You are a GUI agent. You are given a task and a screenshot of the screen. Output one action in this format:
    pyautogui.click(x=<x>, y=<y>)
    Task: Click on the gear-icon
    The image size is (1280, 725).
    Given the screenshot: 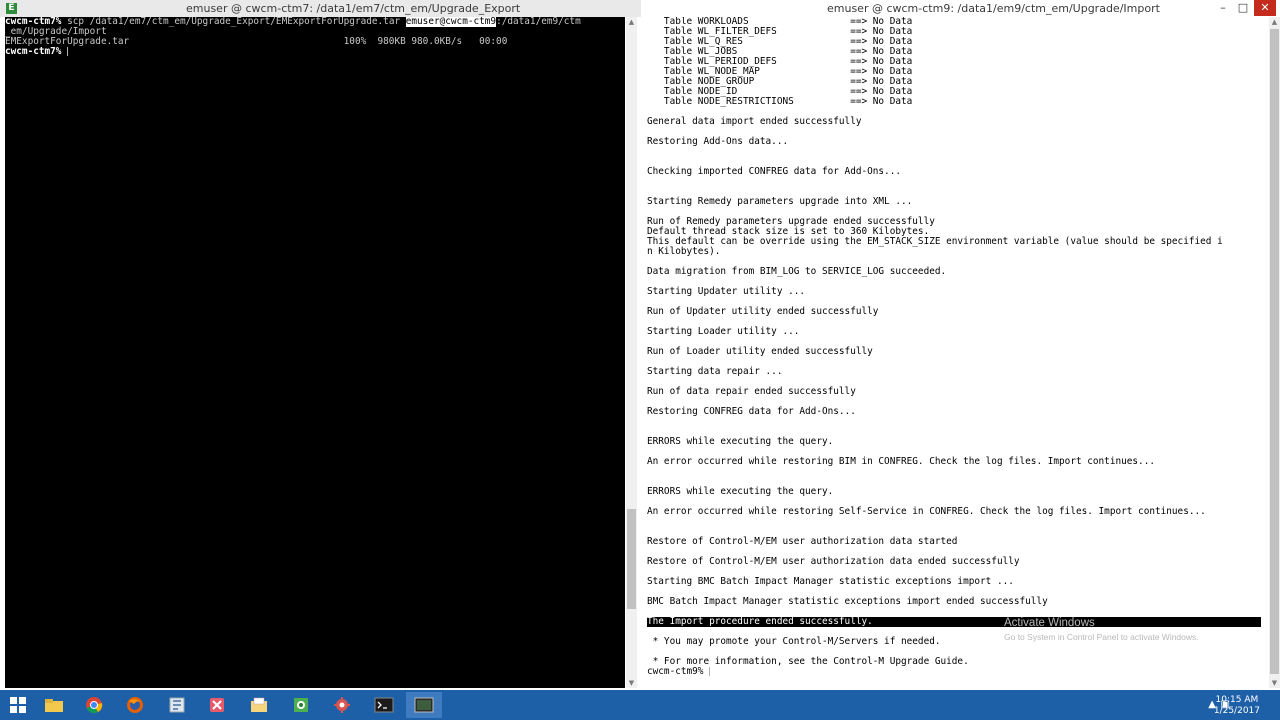 What is the action you would take?
    pyautogui.click(x=342, y=705)
    